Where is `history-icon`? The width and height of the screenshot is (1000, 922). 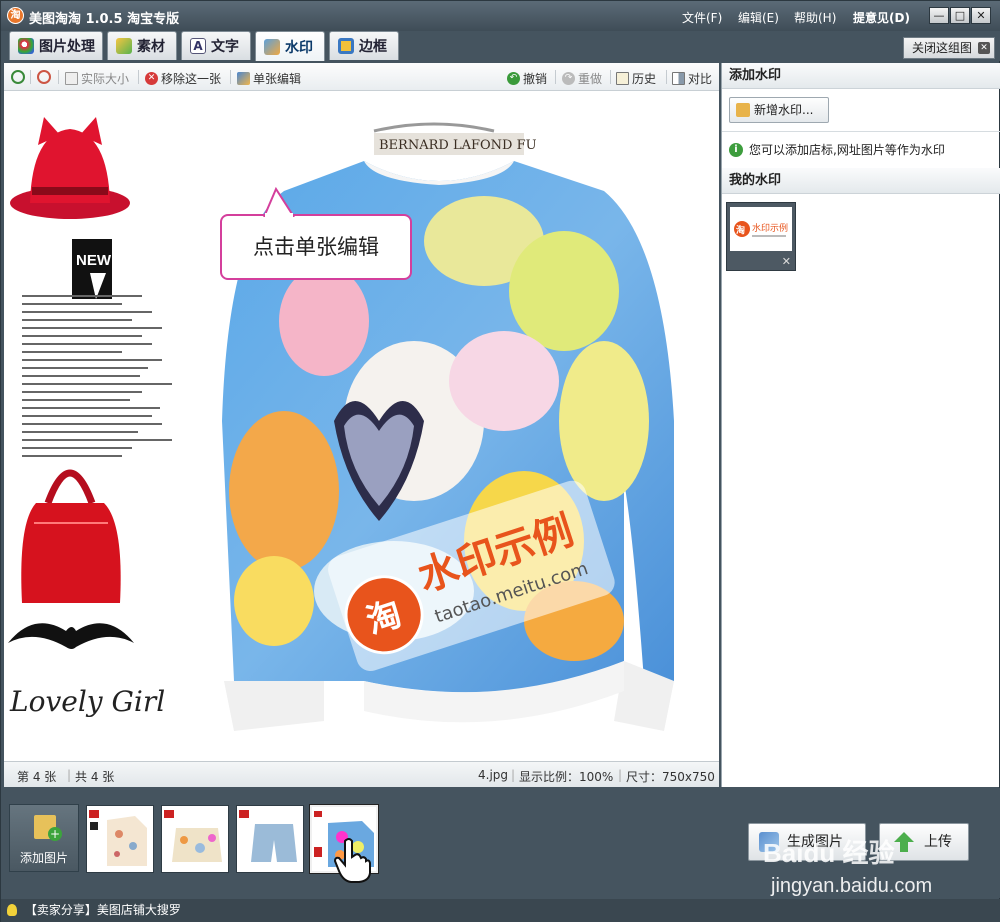
history-icon is located at coordinates (622, 78).